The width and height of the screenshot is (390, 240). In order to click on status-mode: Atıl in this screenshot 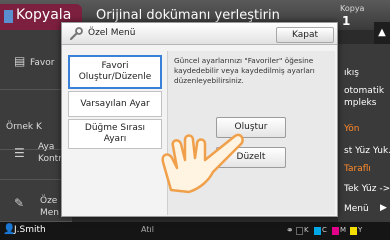, I will do `click(147, 229)`.